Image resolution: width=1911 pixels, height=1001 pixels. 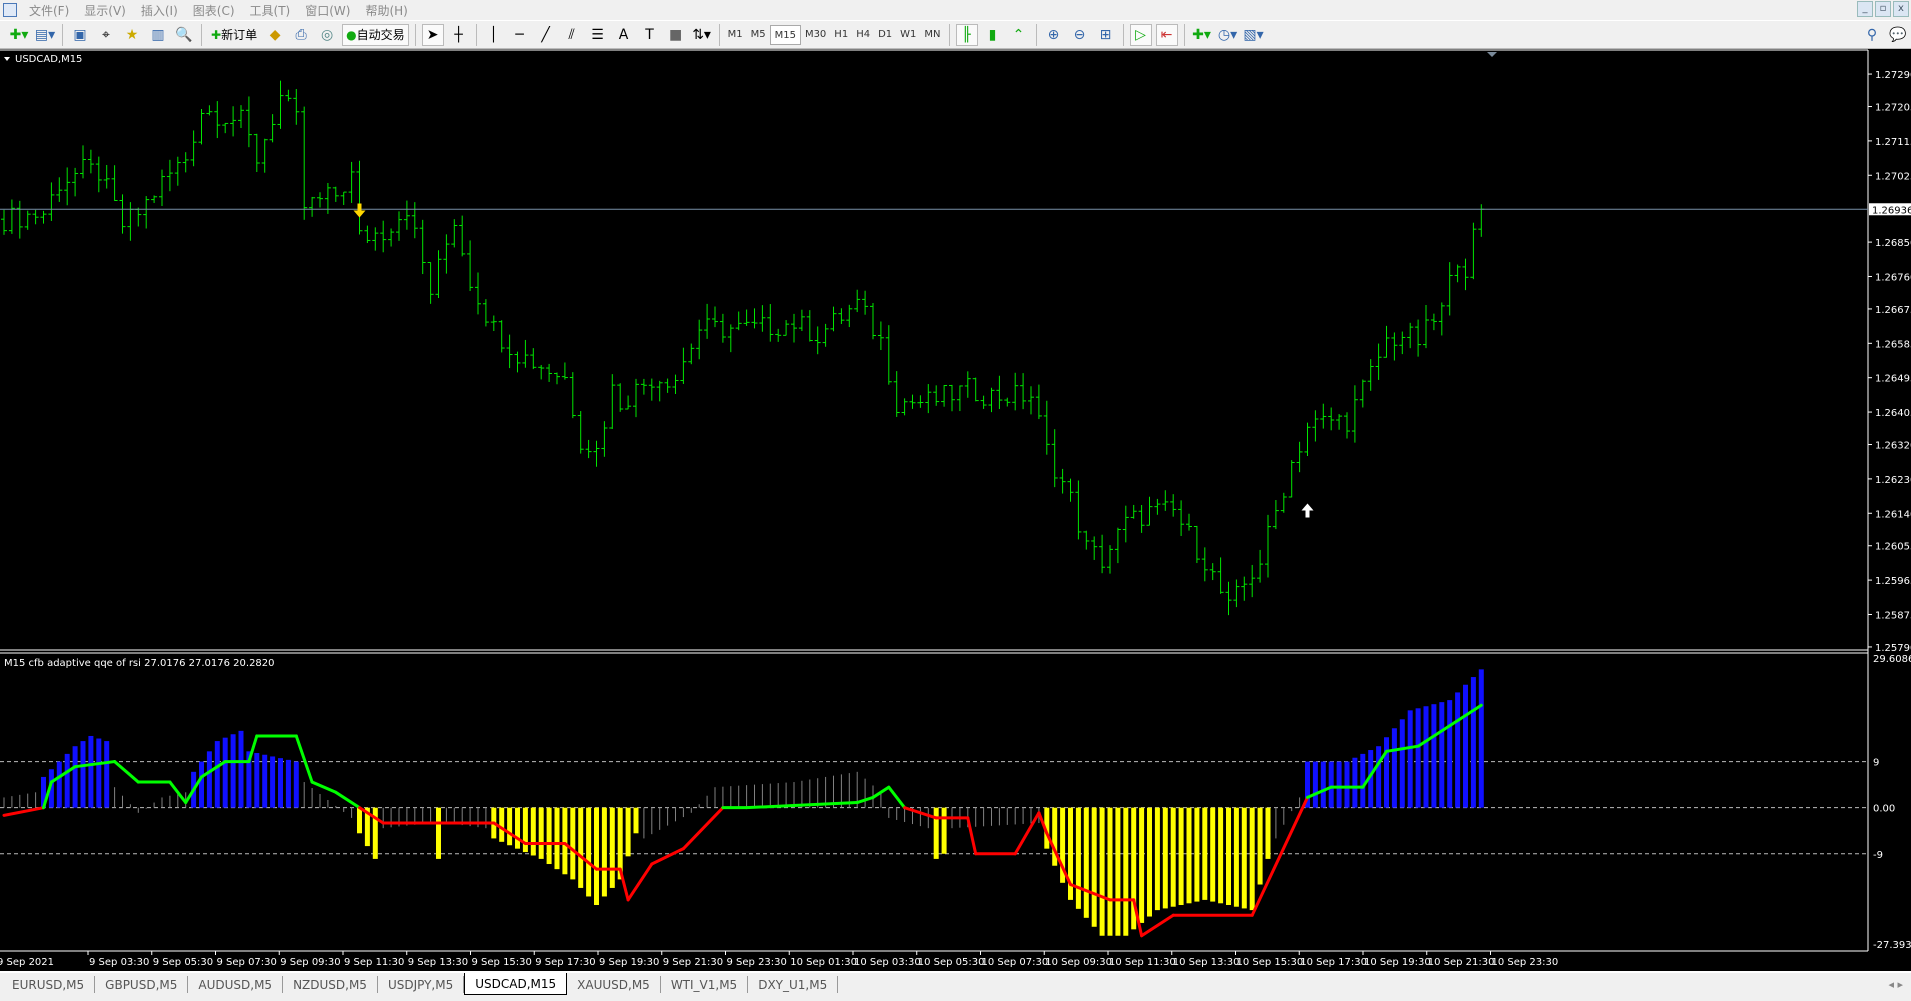 I want to click on timeframe-m1: M1, so click(x=735, y=35).